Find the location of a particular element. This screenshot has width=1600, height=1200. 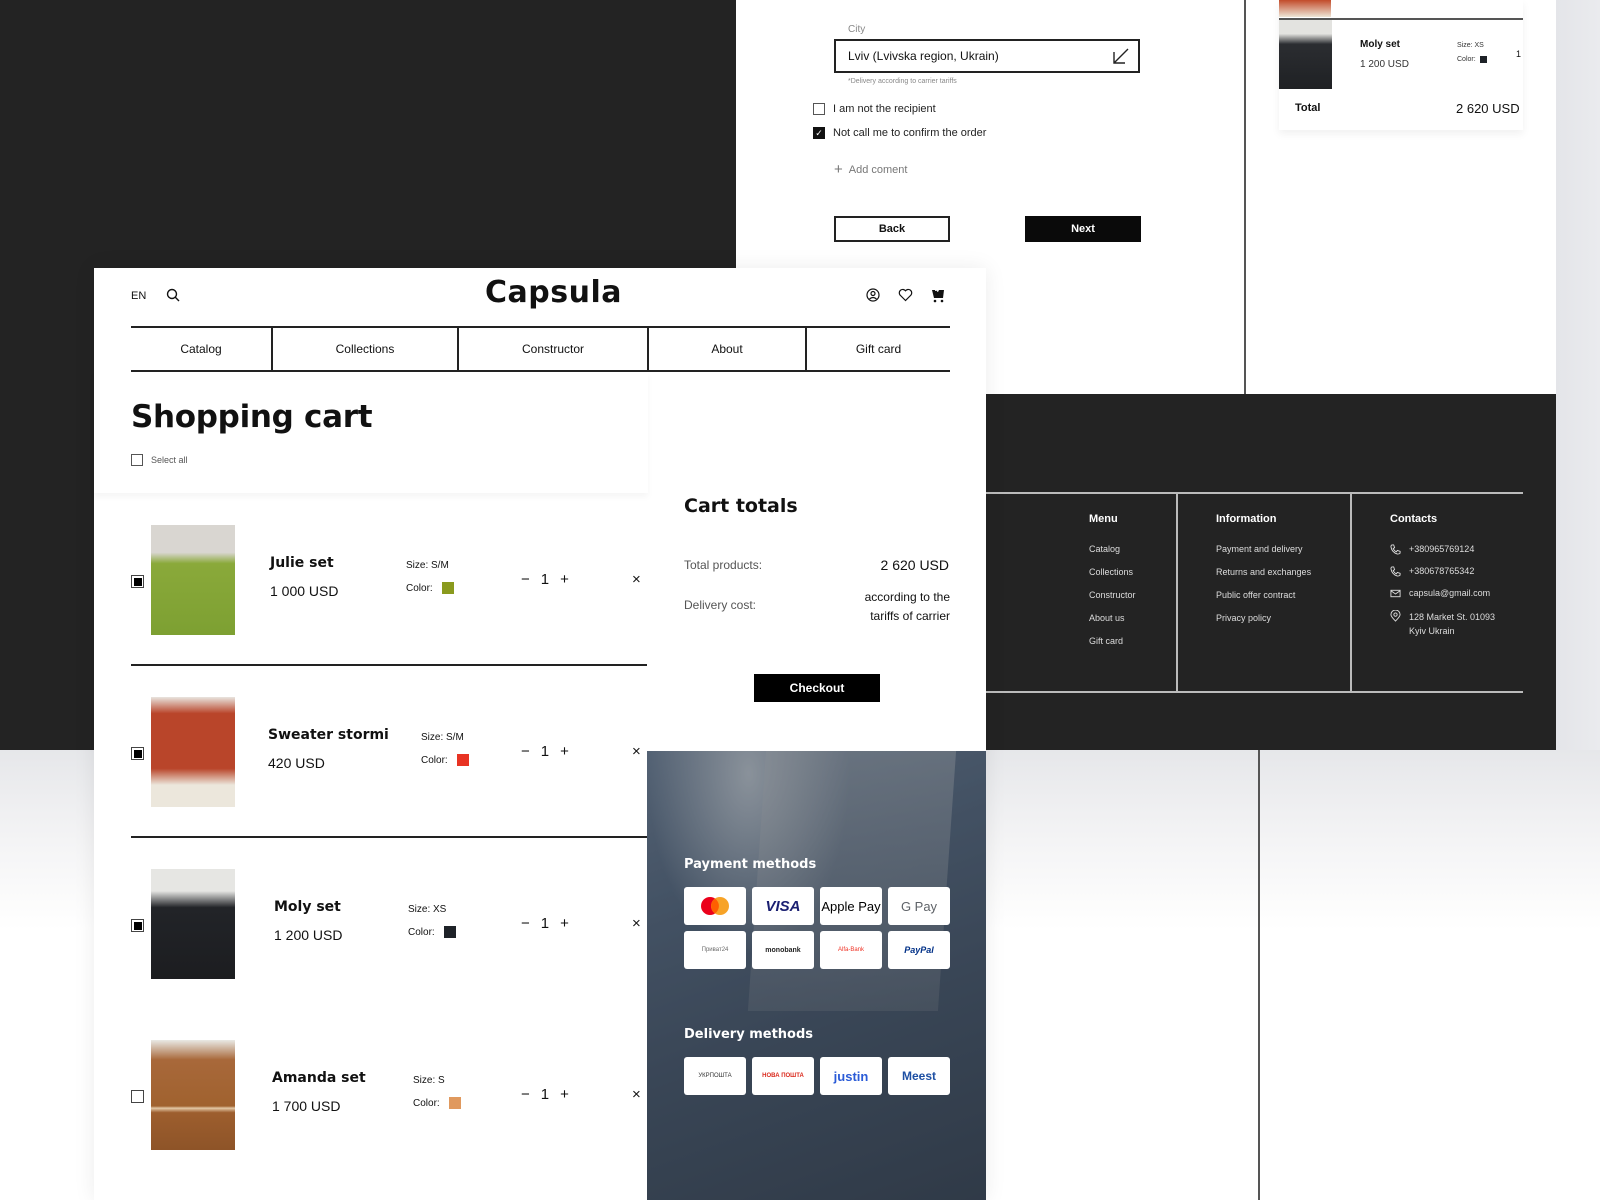

summary-item-color: Color: is located at coordinates (1472, 59).